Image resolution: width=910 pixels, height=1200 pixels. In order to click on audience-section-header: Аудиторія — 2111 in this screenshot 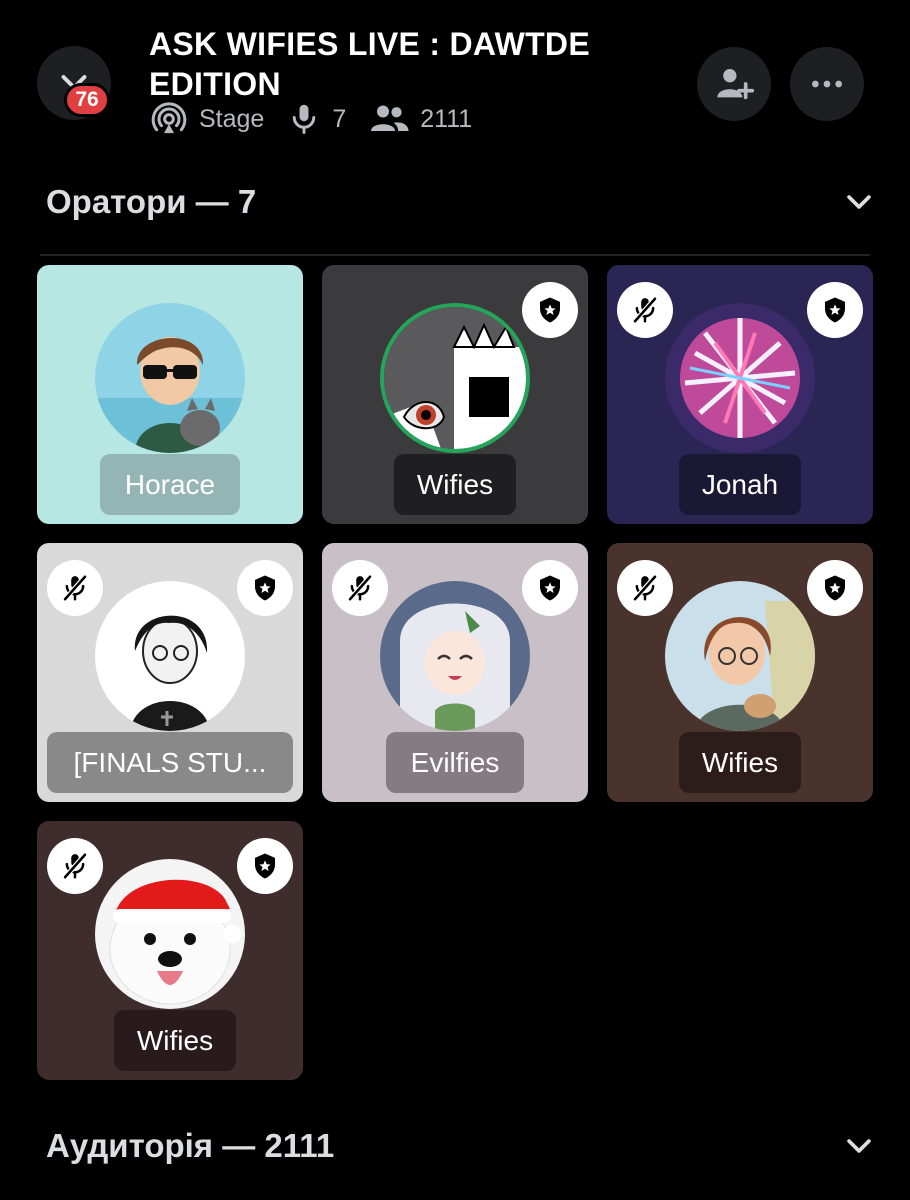, I will do `click(461, 1146)`.